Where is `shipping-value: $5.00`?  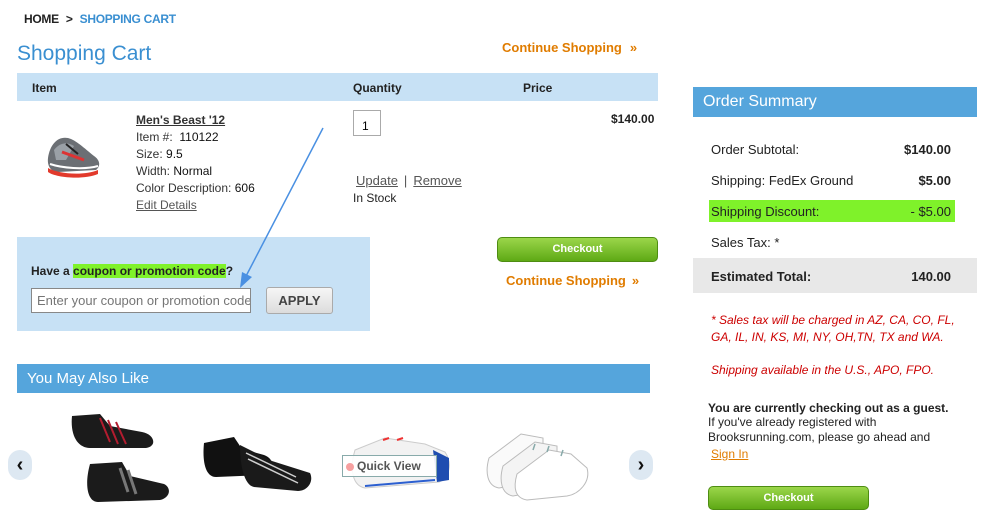
shipping-value: $5.00 is located at coordinates (934, 180).